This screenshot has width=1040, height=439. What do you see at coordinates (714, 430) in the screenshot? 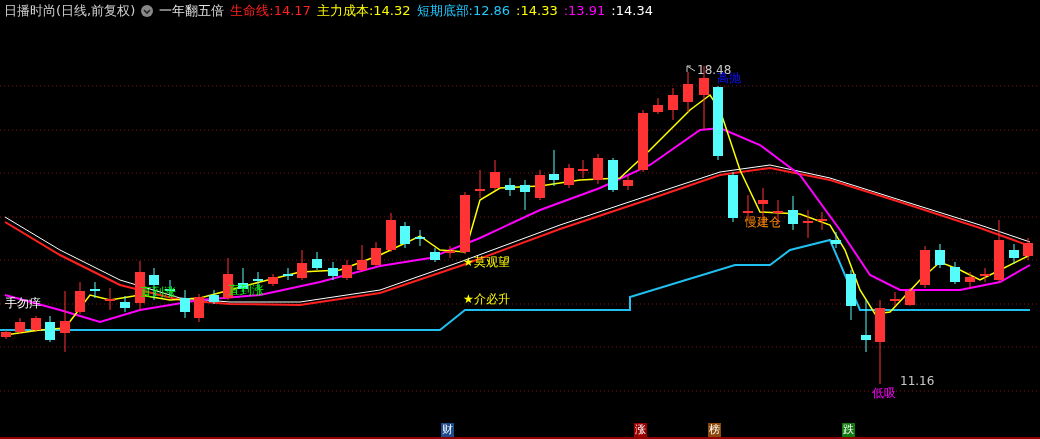
I see `event-marker: 榜` at bounding box center [714, 430].